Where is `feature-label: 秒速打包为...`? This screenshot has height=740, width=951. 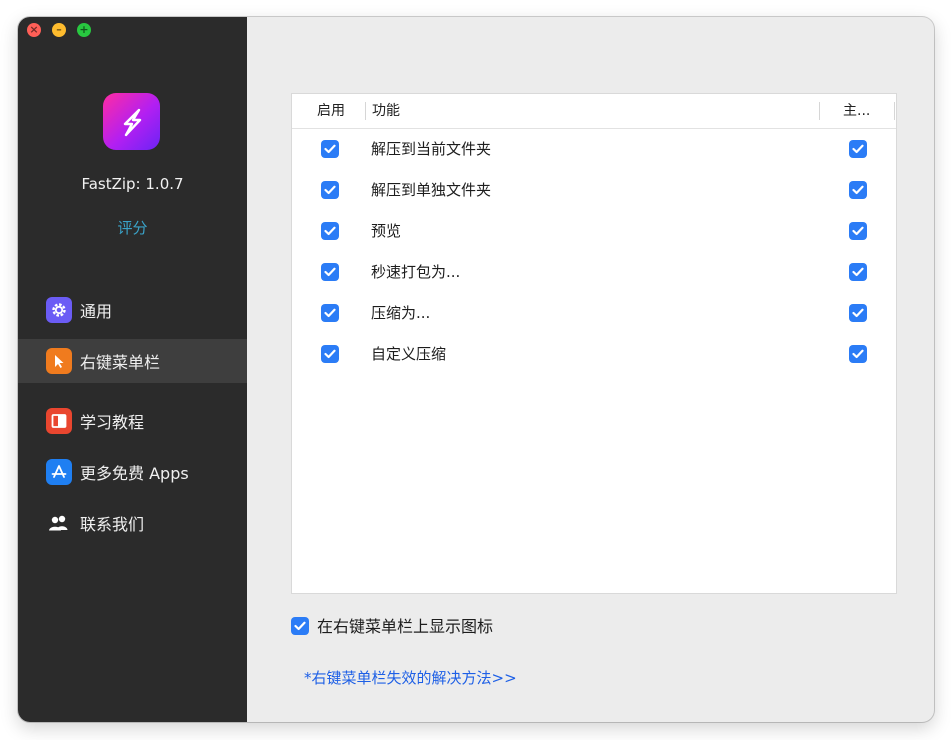
feature-label: 秒速打包为... is located at coordinates (416, 272).